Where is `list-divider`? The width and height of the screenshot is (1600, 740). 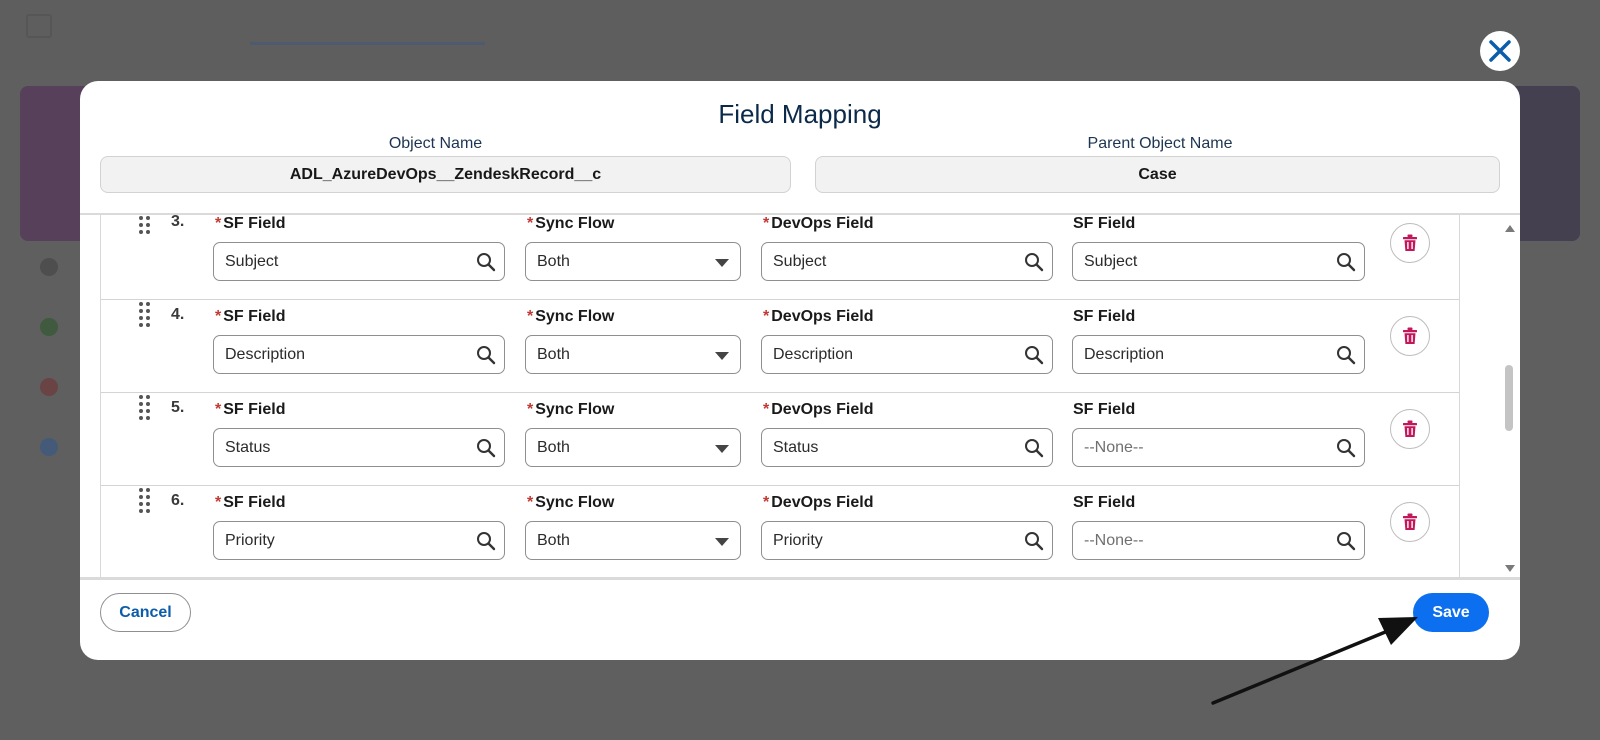
list-divider is located at coordinates (800, 578).